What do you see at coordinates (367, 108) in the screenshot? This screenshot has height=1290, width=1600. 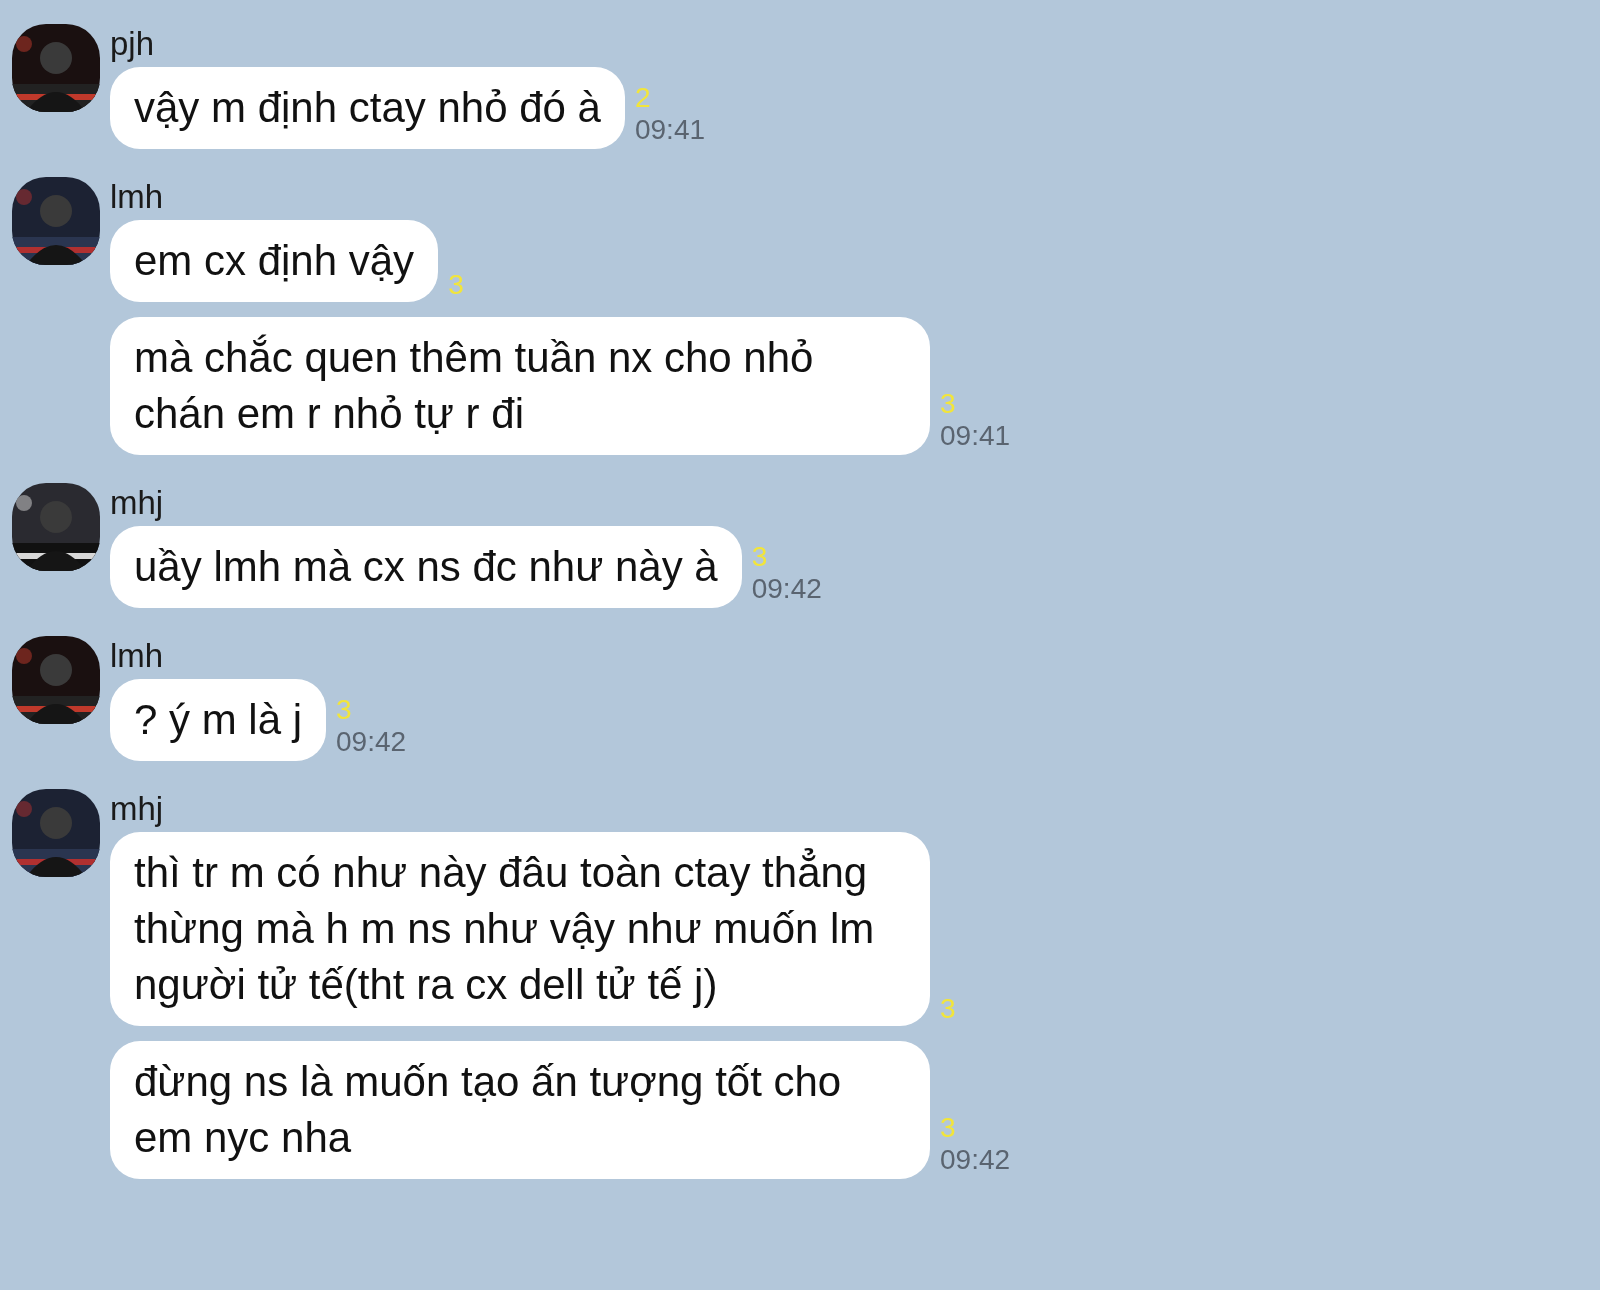 I see `message-bubble: vậy m định ctay nhỏ đó à` at bounding box center [367, 108].